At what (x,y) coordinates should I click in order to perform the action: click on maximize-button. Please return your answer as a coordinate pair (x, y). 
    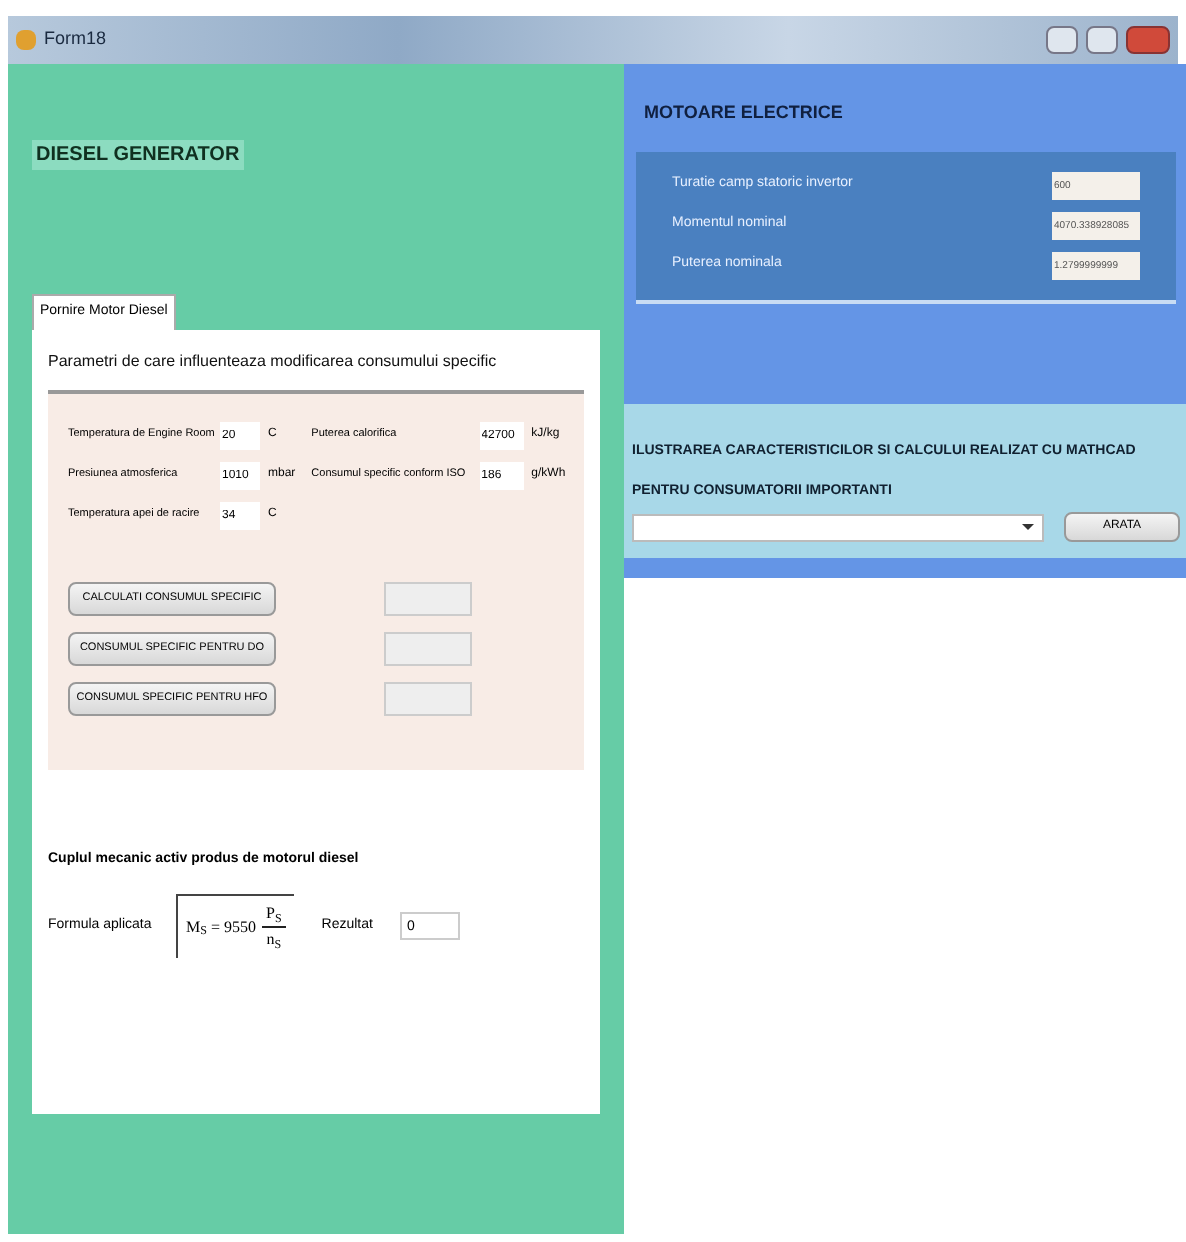
    Looking at the image, I should click on (1102, 40).